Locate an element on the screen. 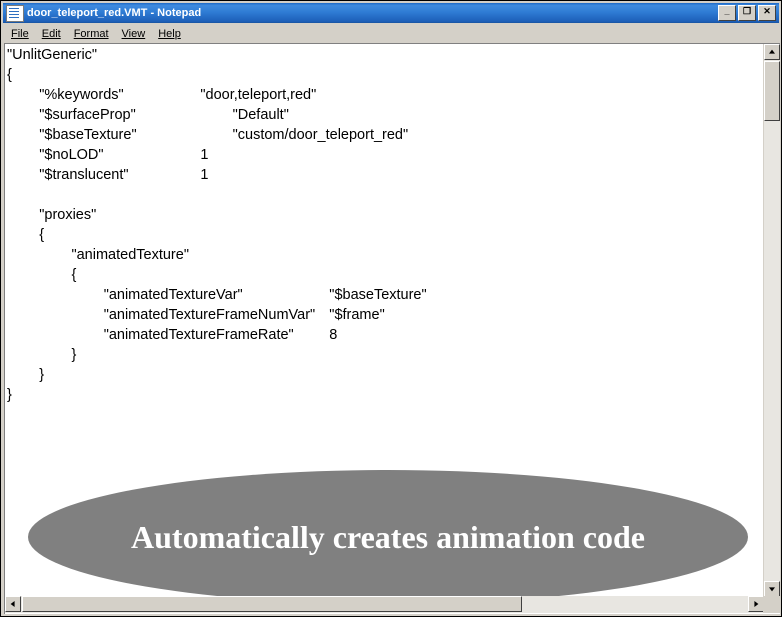  maximize-button: ❐ is located at coordinates (747, 13).